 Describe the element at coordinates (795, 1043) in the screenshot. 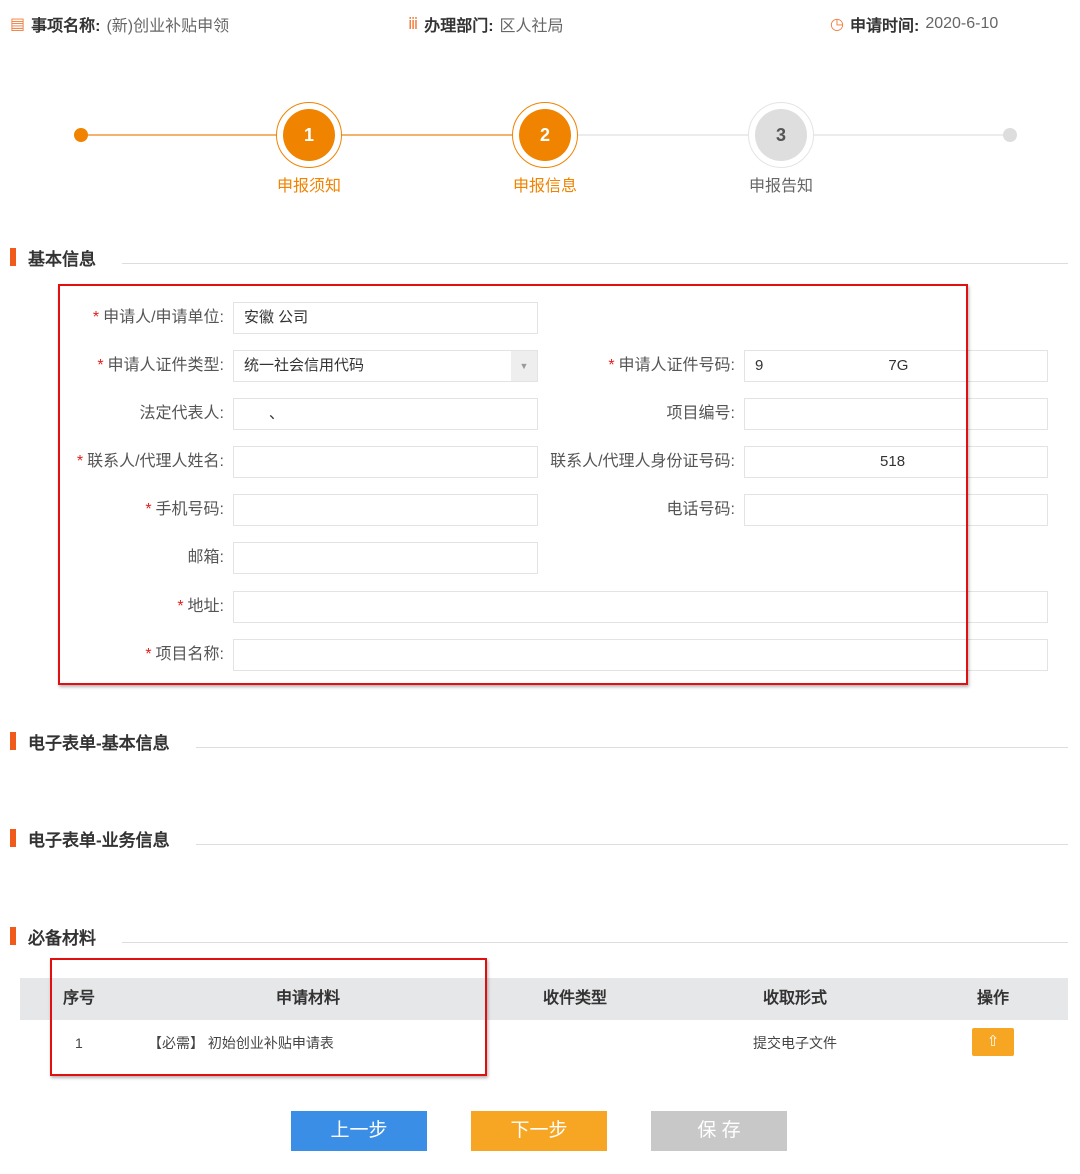

I see `row-form: 提交电子文件` at that location.